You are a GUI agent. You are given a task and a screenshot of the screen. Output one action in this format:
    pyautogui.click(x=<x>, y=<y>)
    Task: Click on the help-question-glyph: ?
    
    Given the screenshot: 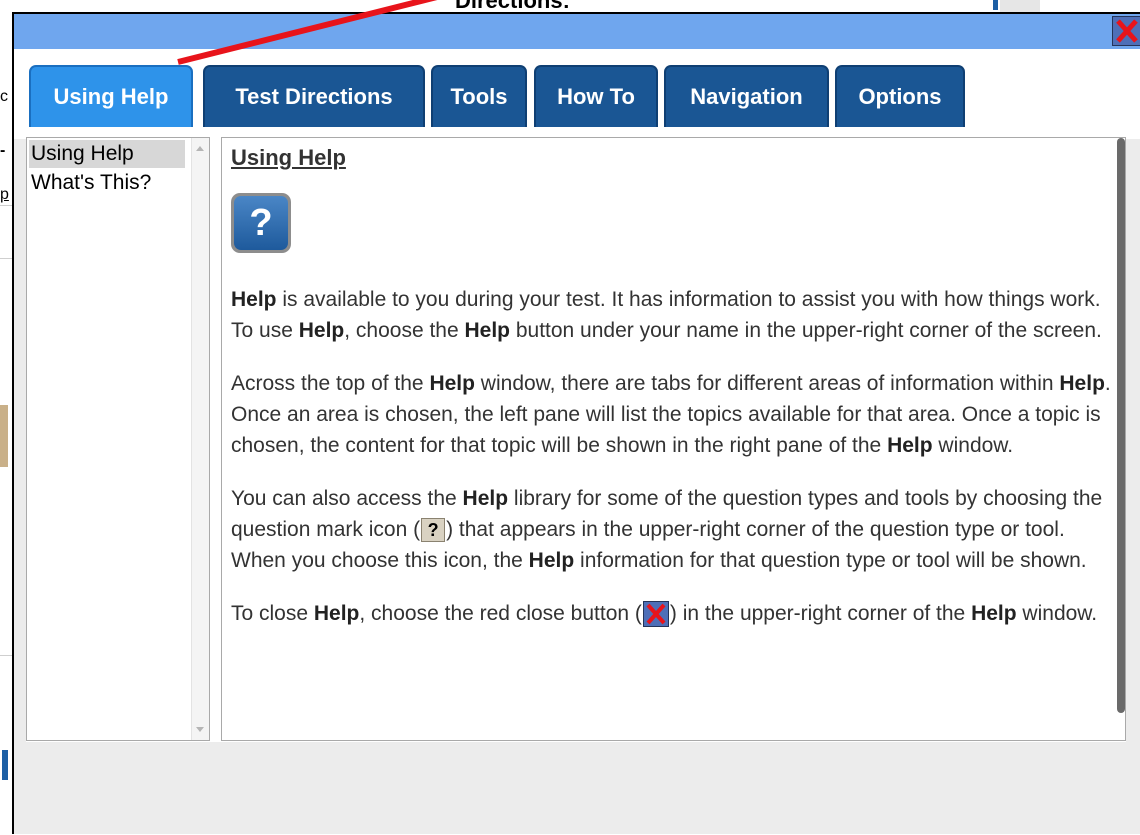 What is the action you would take?
    pyautogui.click(x=261, y=223)
    